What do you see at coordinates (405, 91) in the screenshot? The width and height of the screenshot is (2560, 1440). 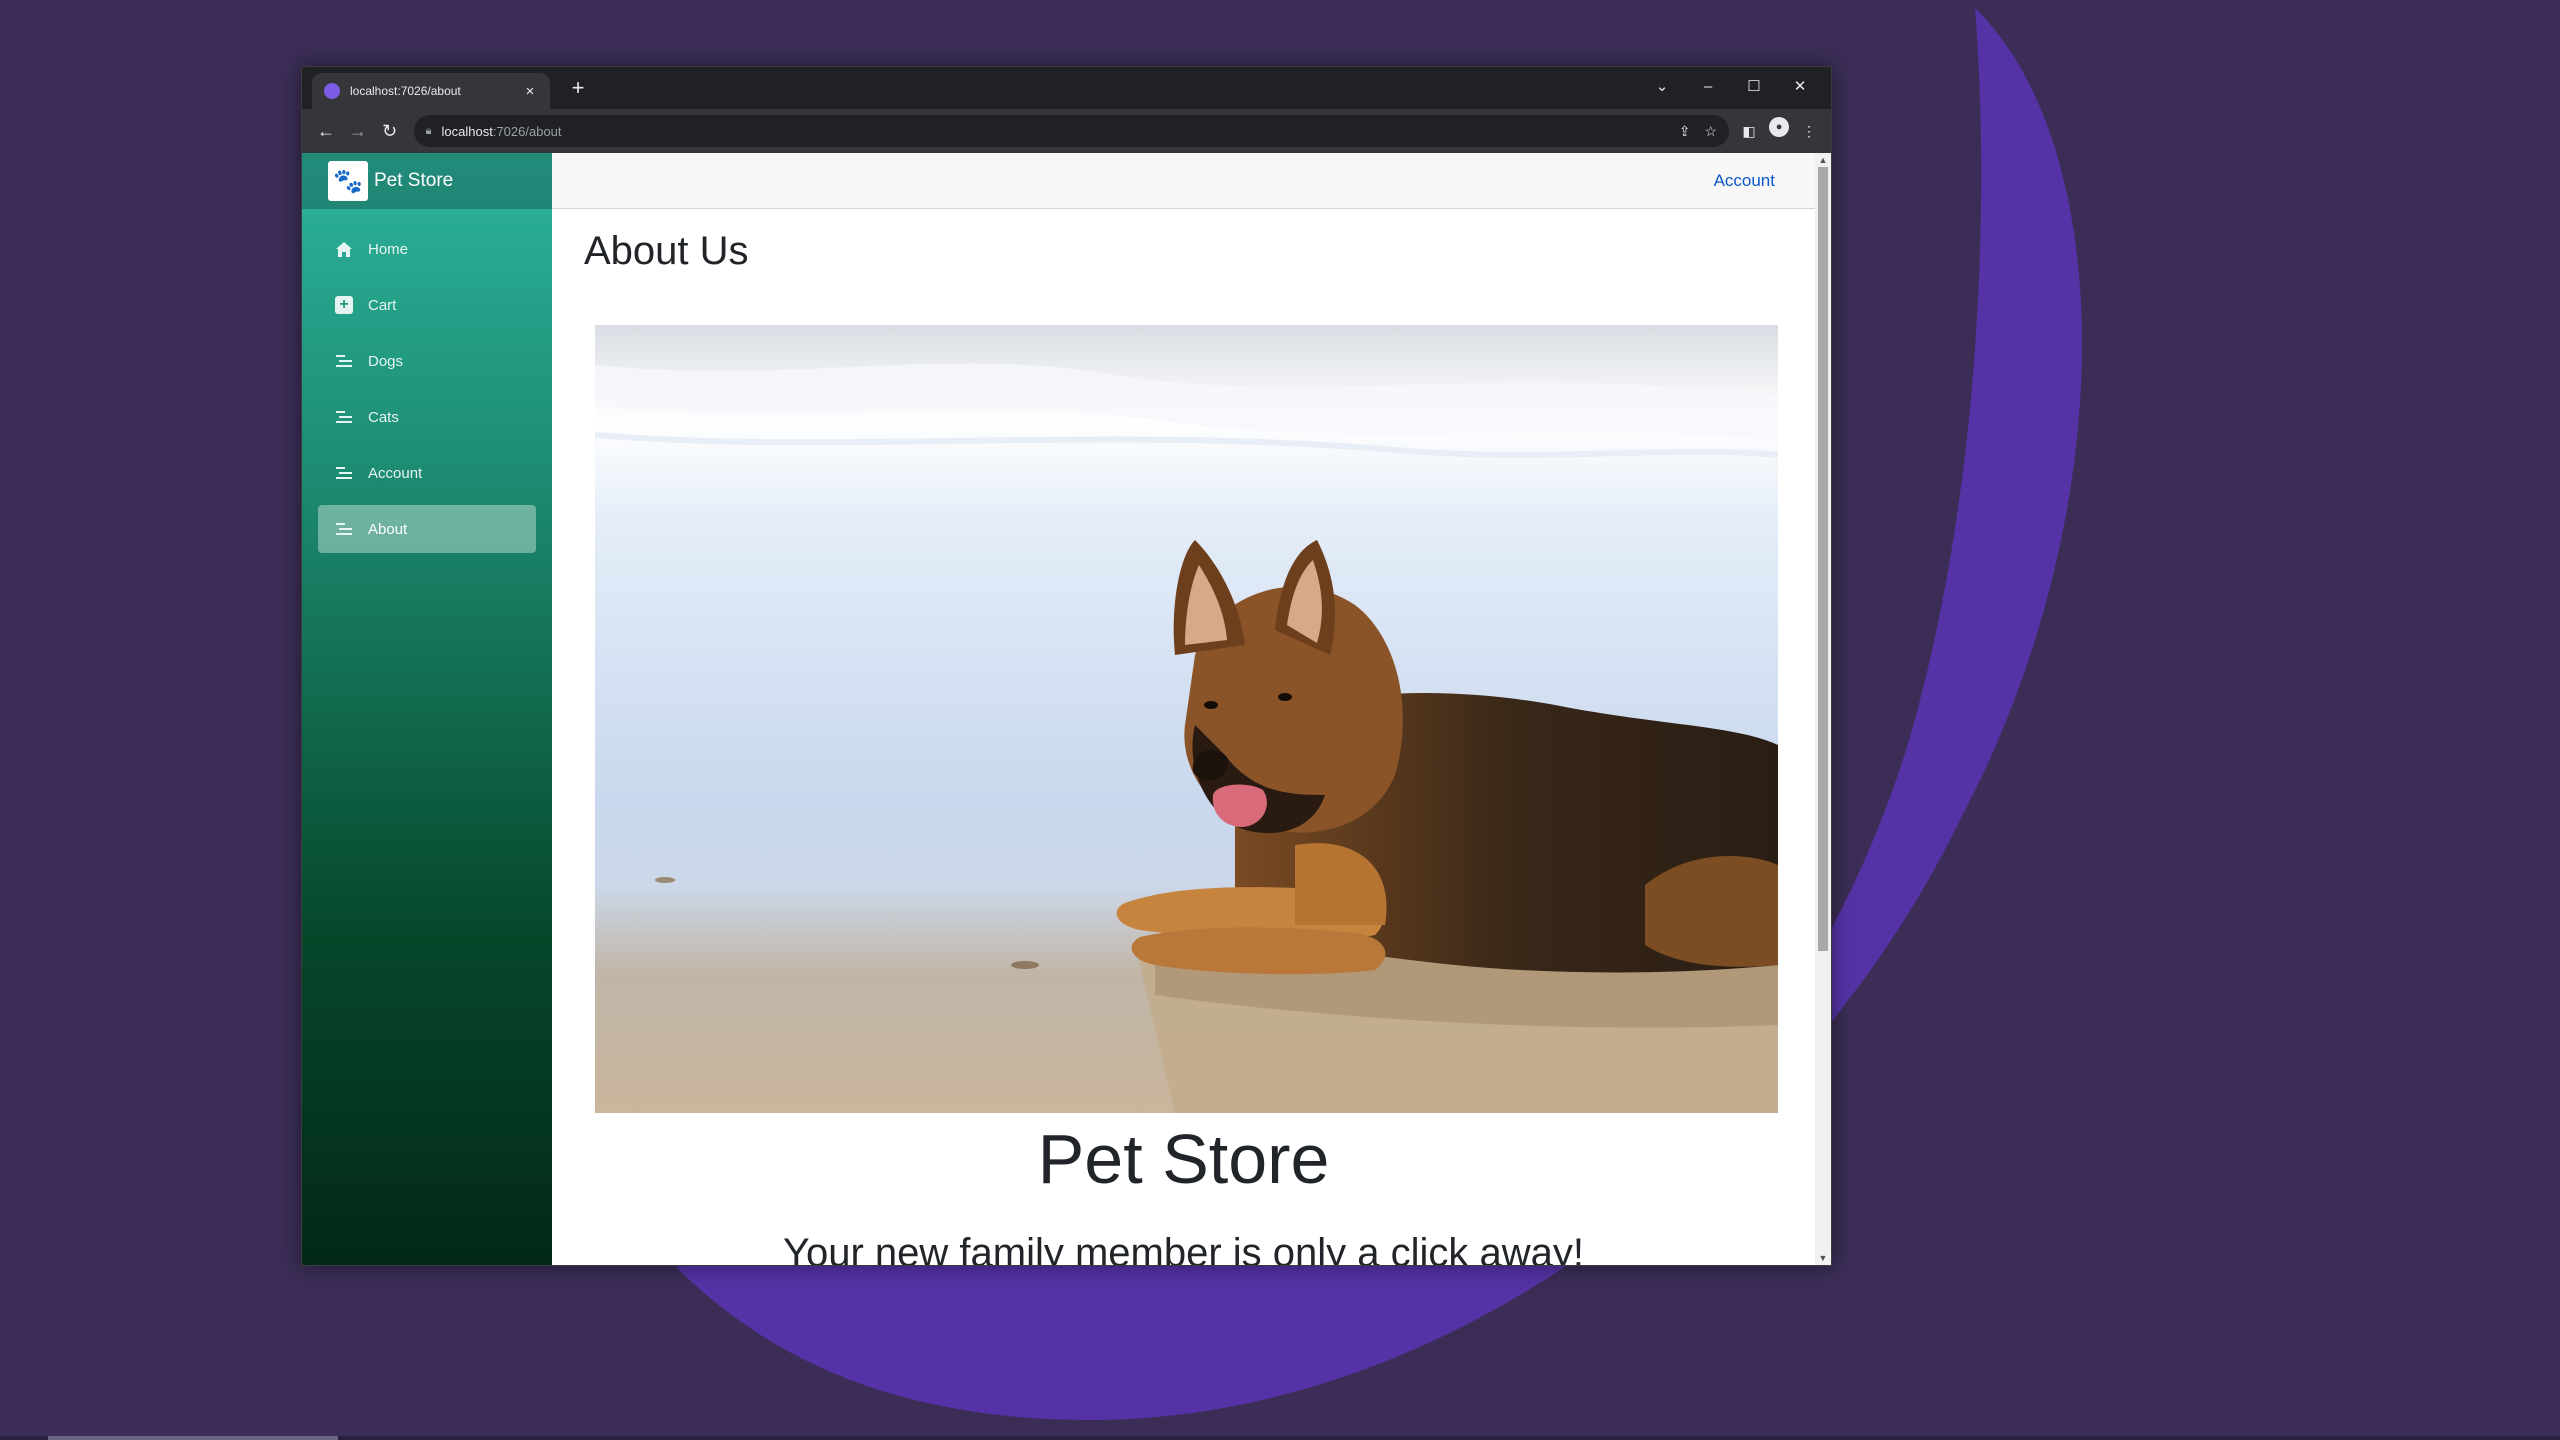 I see `tab-title: localhost:7026/about` at bounding box center [405, 91].